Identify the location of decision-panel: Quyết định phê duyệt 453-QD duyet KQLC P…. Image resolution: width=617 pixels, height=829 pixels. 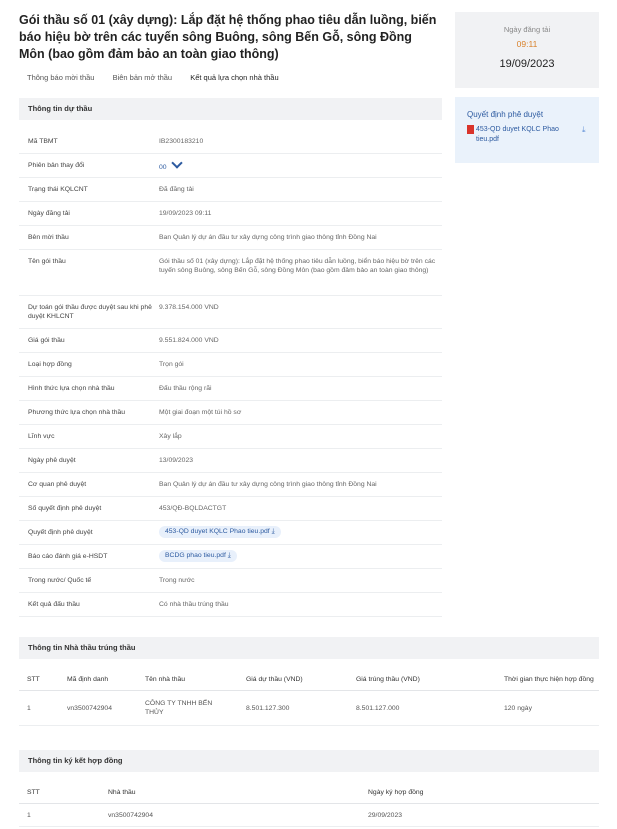
(527, 130).